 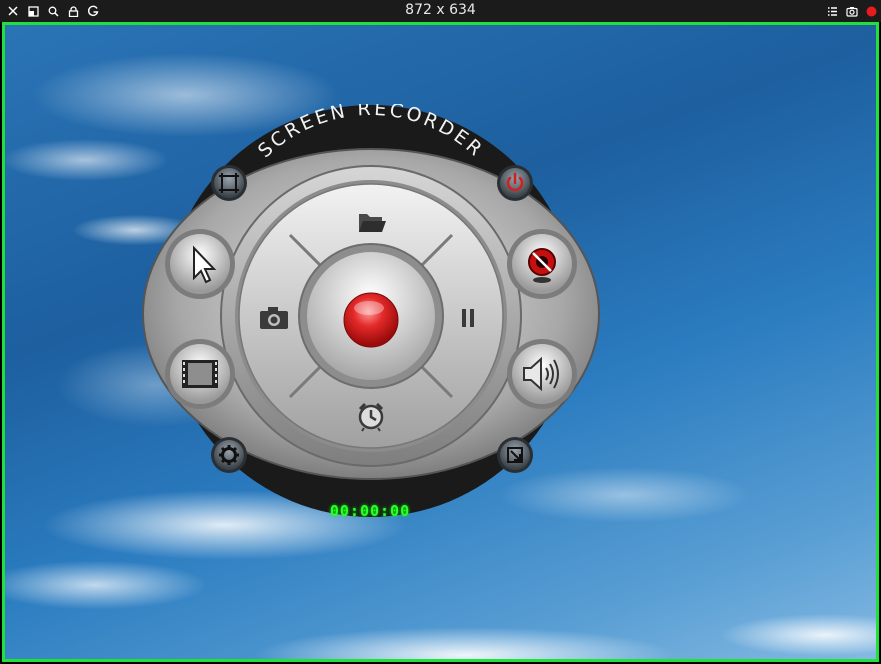 I want to click on volume-button, so click(x=542, y=374).